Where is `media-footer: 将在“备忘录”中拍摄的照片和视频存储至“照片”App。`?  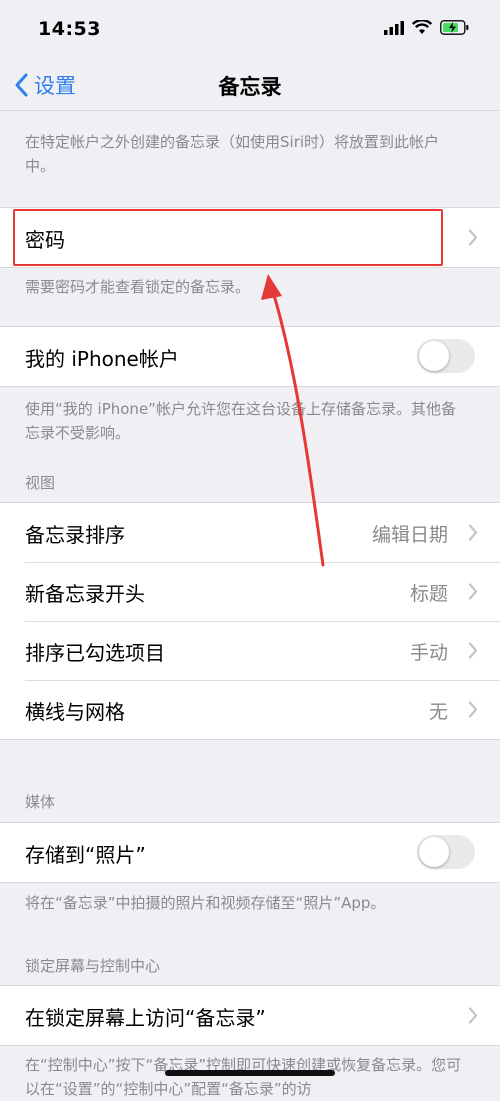
media-footer: 将在“备忘录”中拍摄的照片和视频存储至“照片”App。 is located at coordinates (205, 903).